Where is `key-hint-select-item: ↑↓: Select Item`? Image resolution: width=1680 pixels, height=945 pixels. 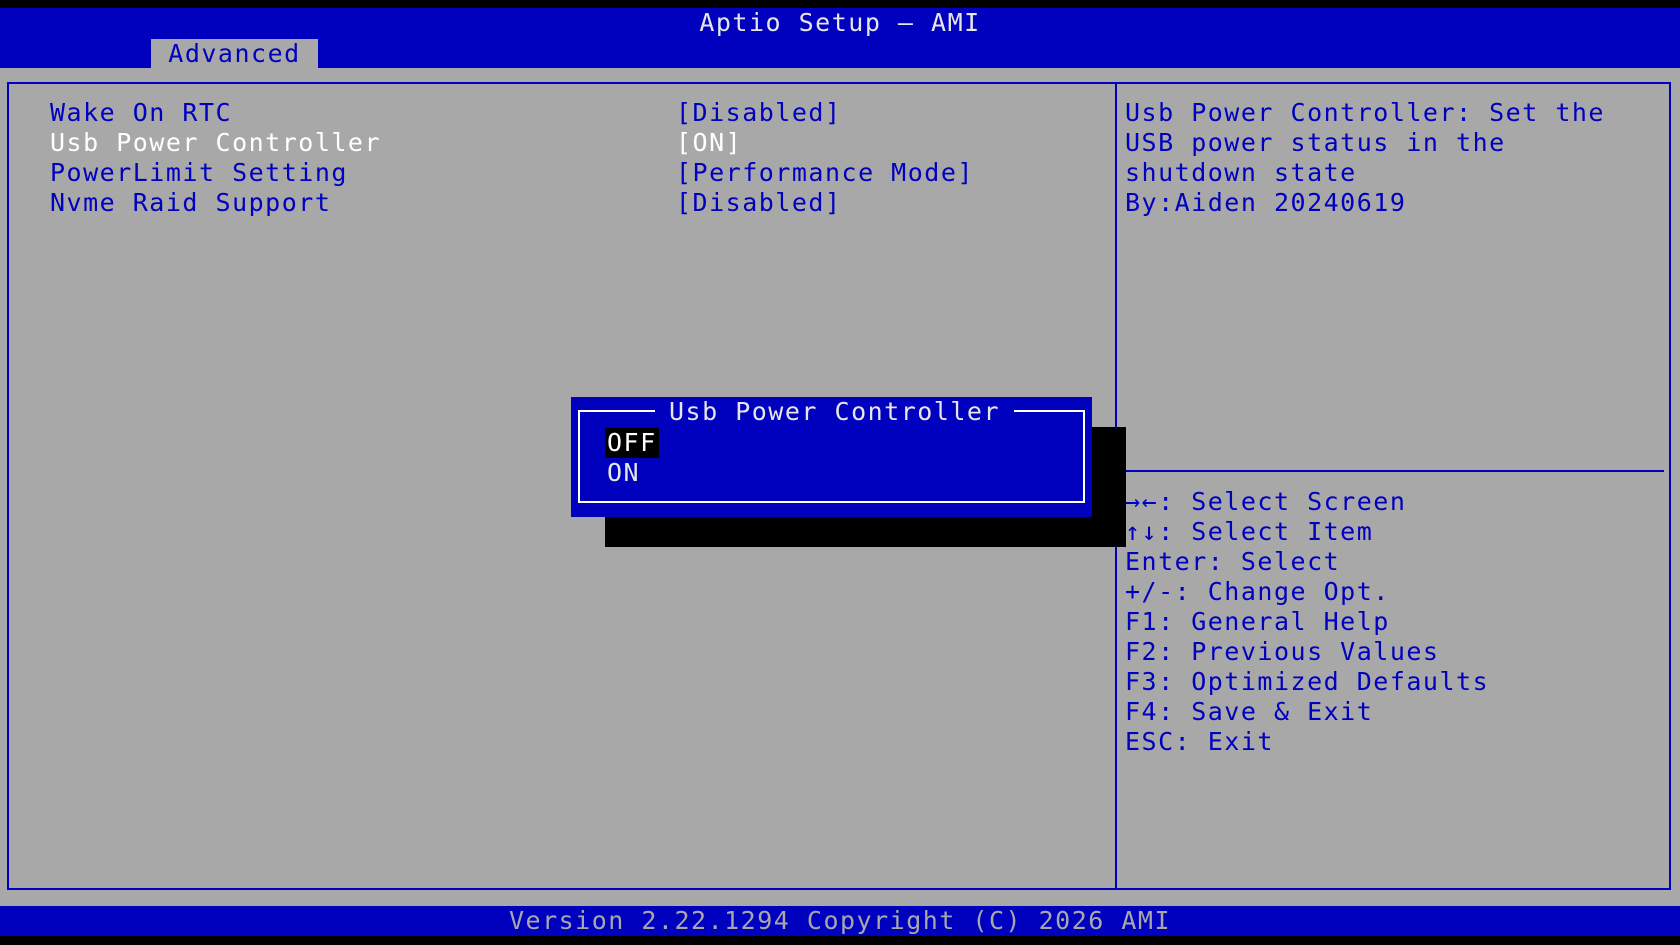
key-hint-select-item: ↑↓: Select Item is located at coordinates (1249, 531).